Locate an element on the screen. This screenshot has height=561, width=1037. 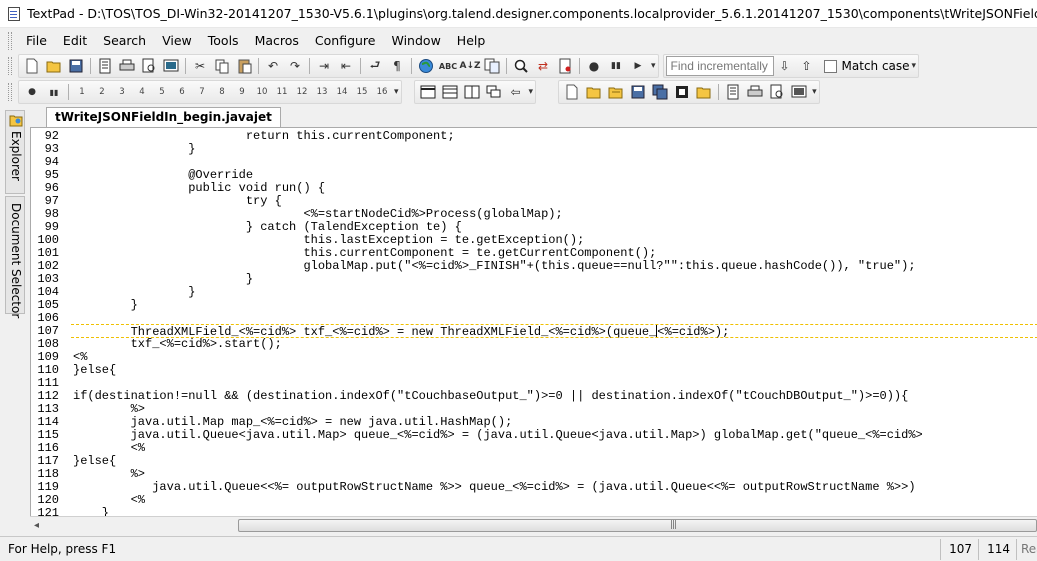
find-icon is located at coordinates (521, 66).